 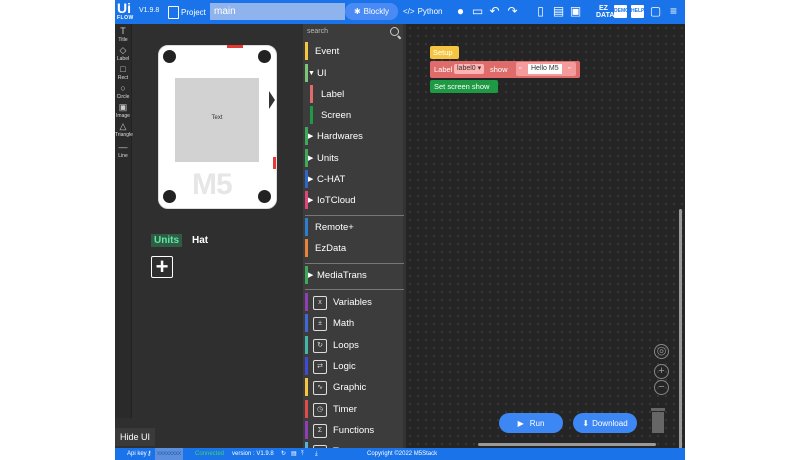 I want to click on category-variables: x Variables, so click(x=354, y=302).